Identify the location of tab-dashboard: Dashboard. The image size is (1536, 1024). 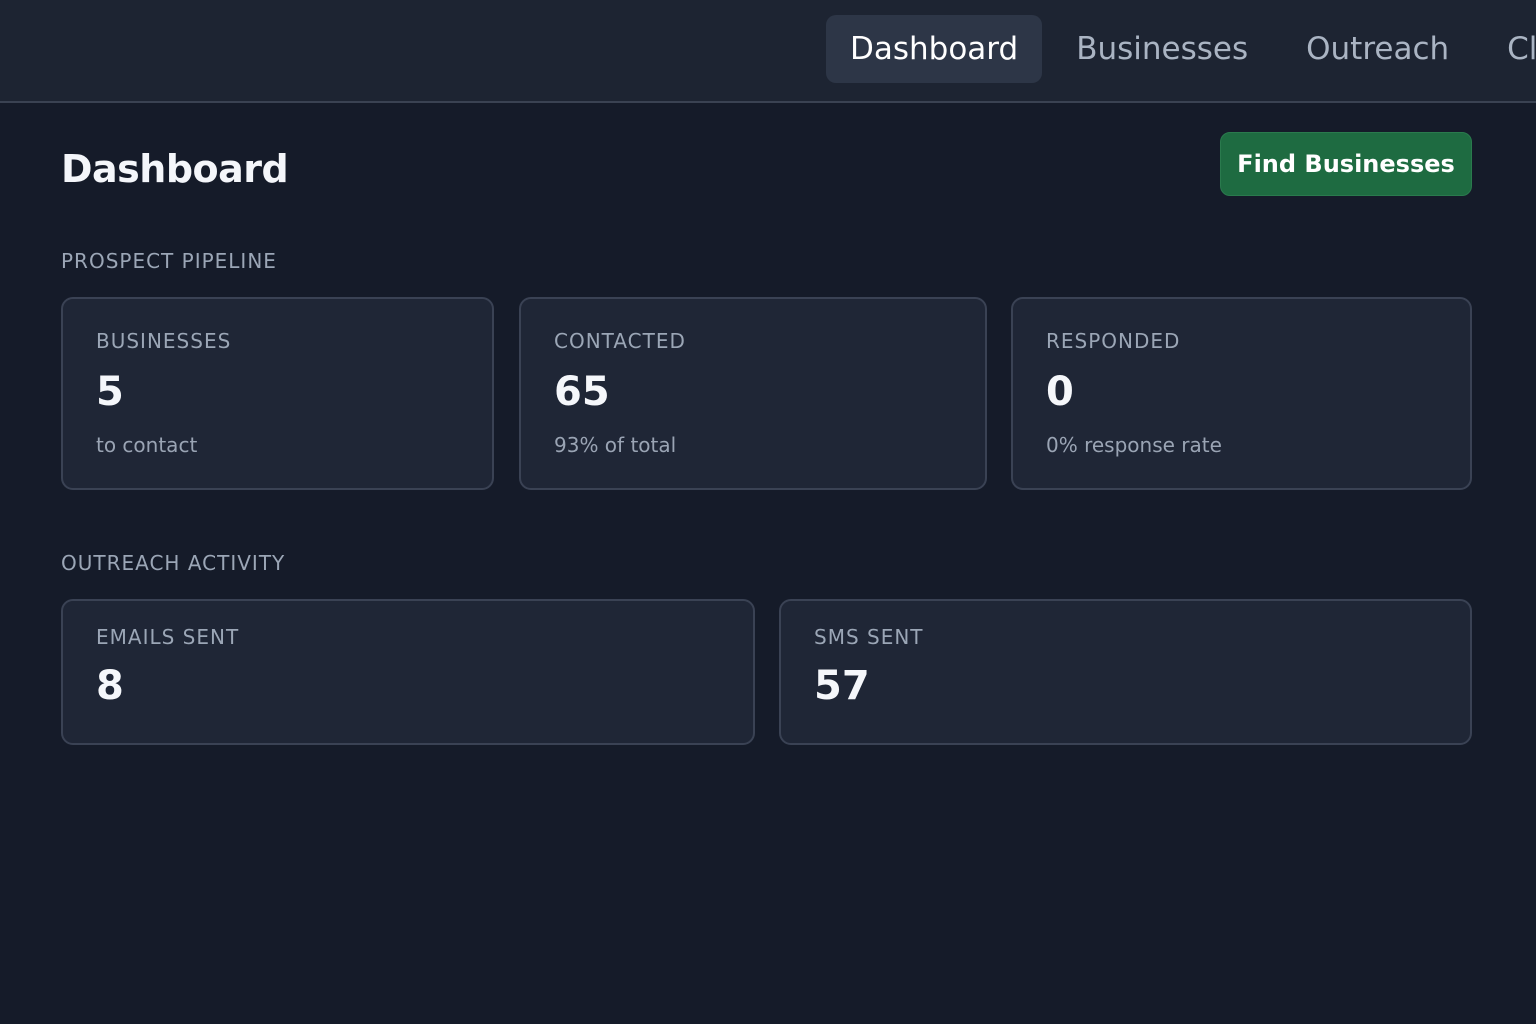
(934, 49).